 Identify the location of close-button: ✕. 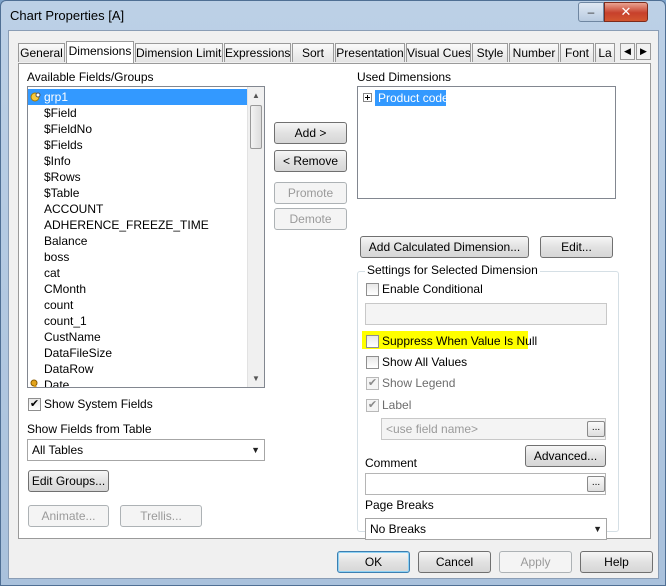
(626, 12).